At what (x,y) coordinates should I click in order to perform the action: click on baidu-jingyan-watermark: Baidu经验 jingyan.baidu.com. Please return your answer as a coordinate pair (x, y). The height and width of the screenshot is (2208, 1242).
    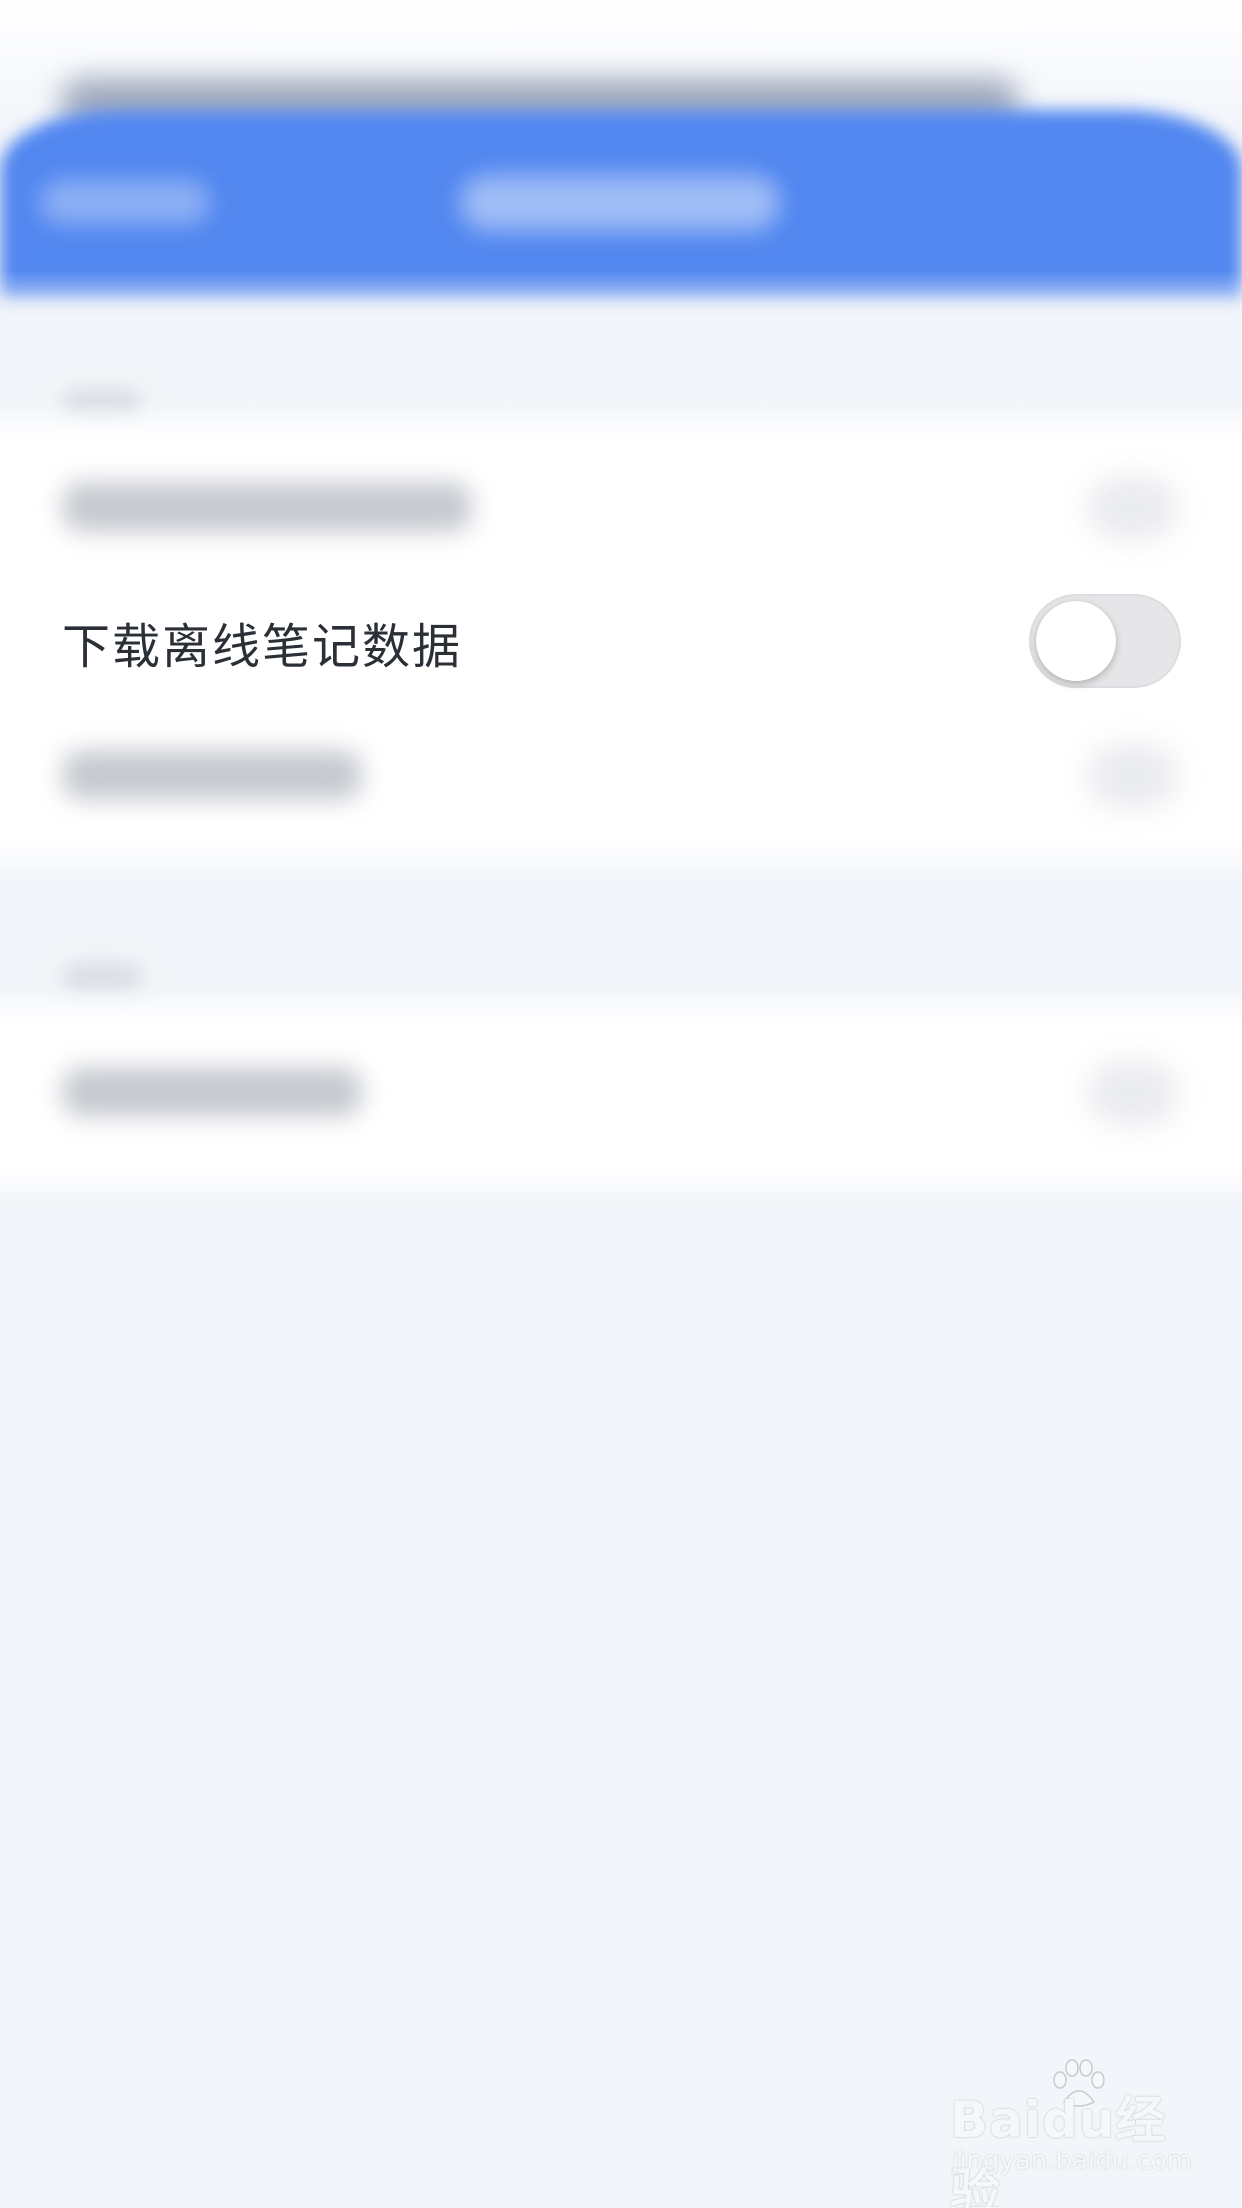
    Looking at the image, I should click on (1071, 2133).